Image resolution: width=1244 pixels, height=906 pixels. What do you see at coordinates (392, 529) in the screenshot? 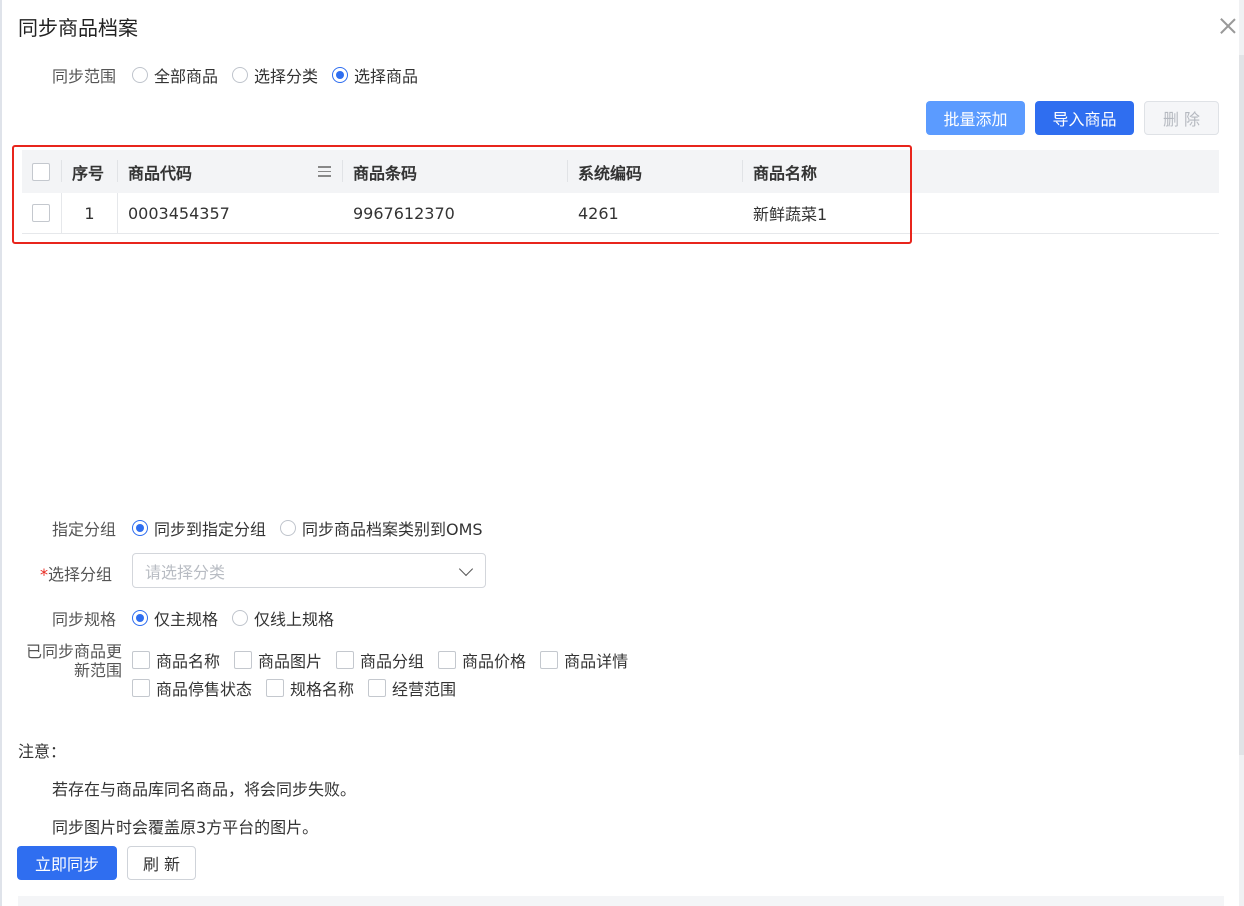
I see `radio-label: 同步商品档案类别到OMS` at bounding box center [392, 529].